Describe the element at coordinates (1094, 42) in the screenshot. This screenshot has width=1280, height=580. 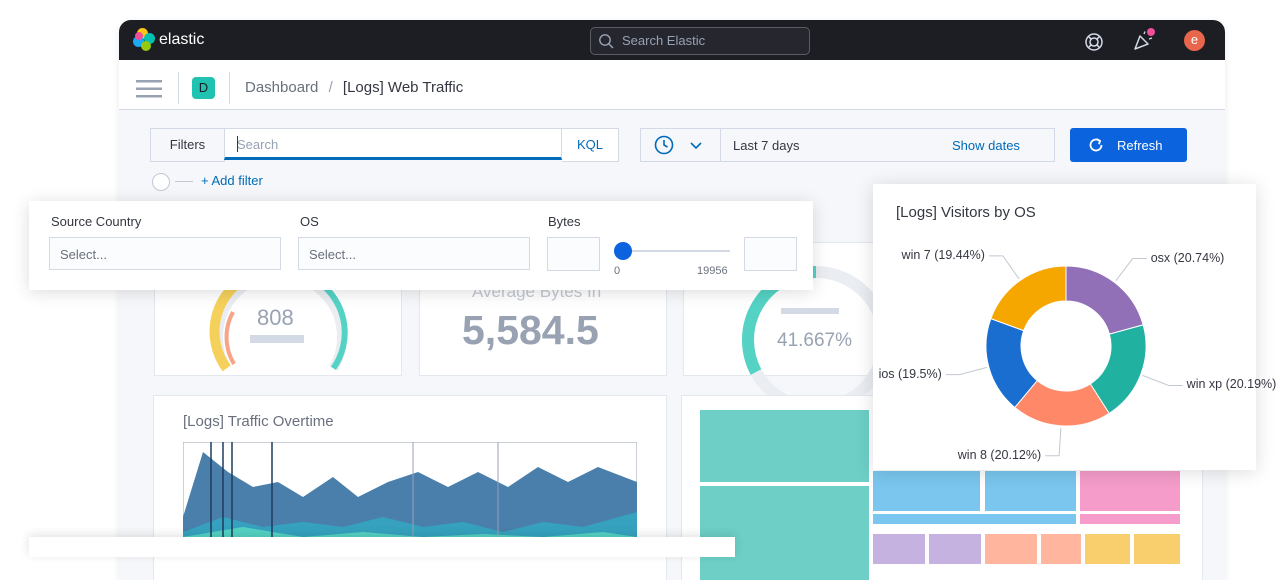
I see `help-icon` at that location.